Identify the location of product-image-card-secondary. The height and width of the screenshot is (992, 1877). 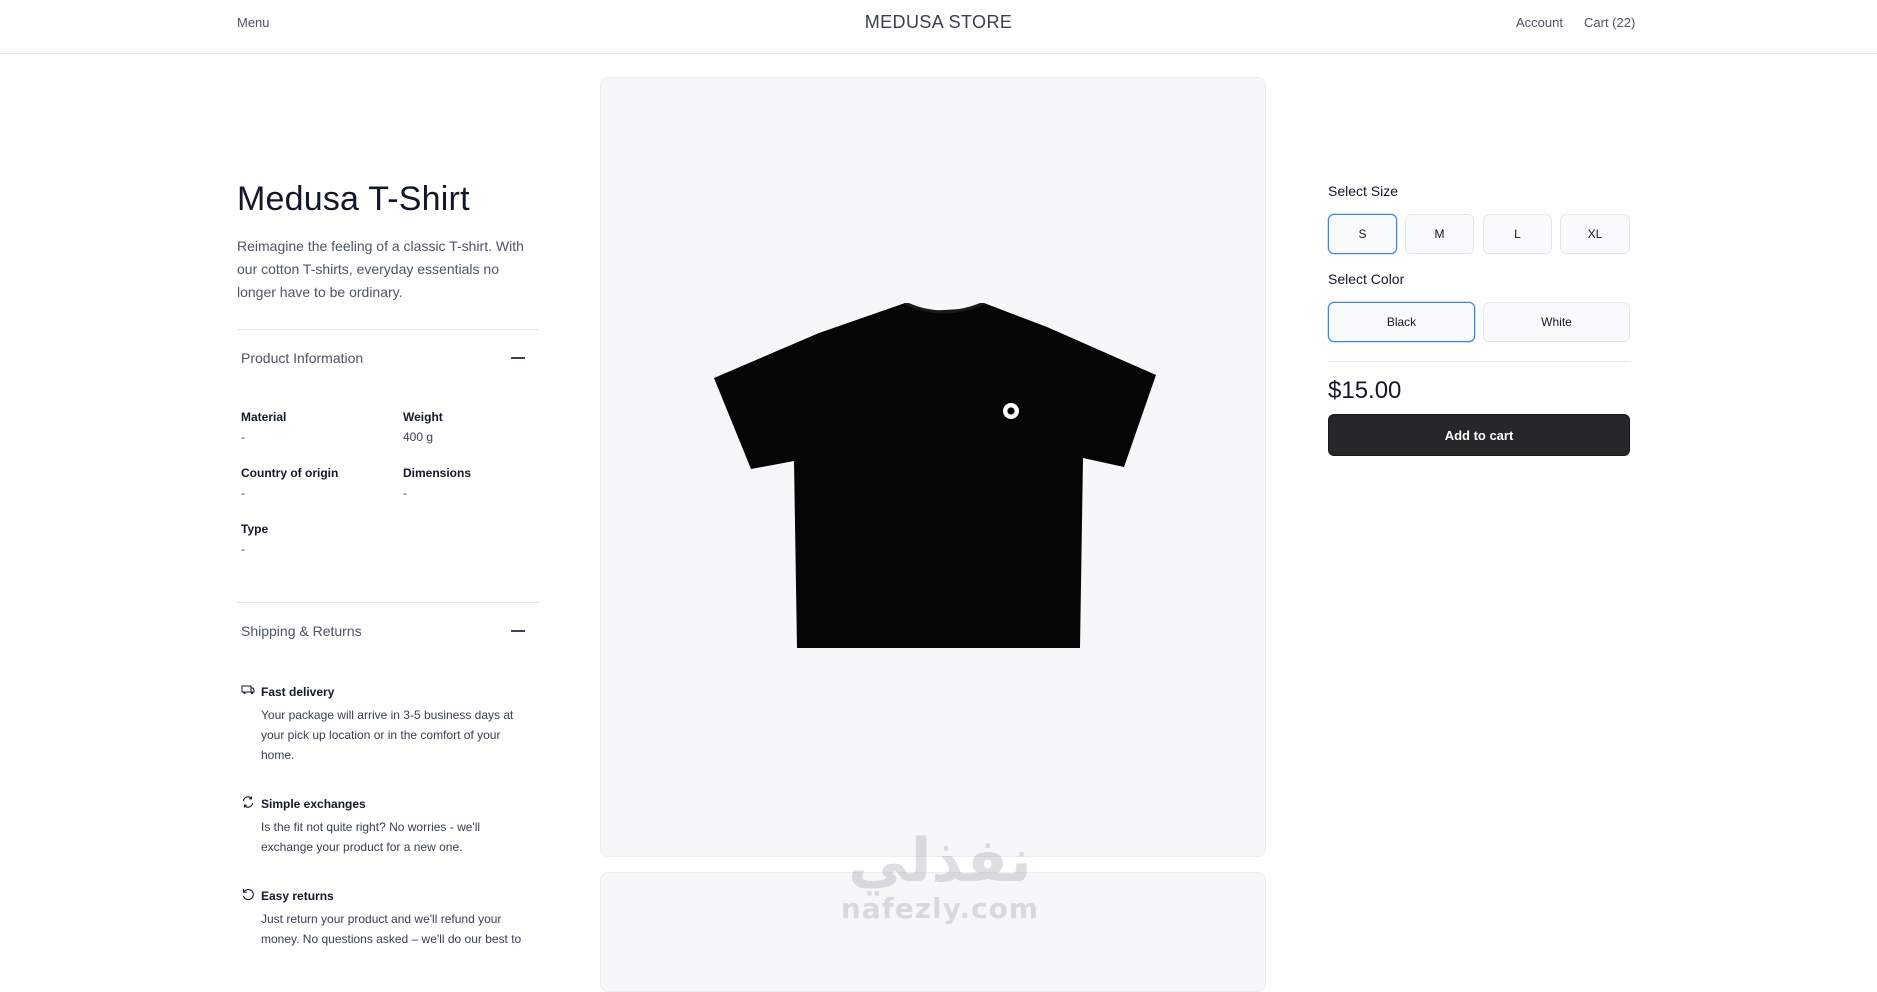
(933, 932).